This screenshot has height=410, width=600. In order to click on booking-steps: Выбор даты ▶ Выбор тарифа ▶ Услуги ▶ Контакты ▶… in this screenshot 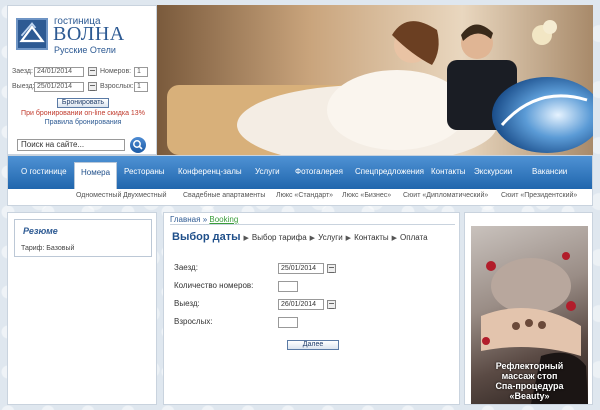, I will do `click(300, 237)`.